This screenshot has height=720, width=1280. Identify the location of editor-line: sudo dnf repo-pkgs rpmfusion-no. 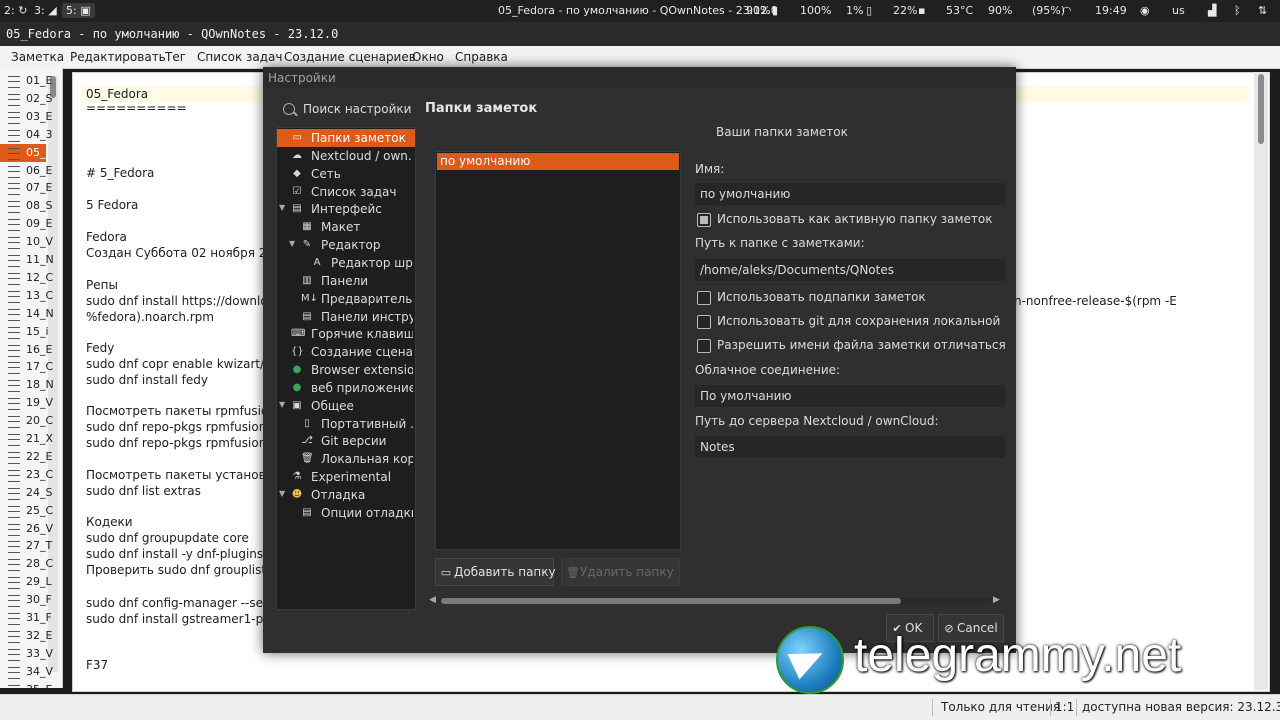
(186, 443).